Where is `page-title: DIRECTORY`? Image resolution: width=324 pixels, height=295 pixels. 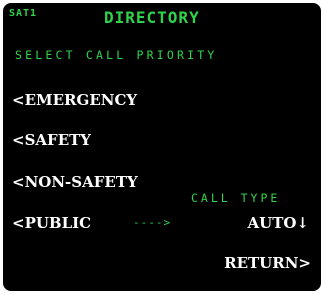
page-title: DIRECTORY is located at coordinates (152, 17).